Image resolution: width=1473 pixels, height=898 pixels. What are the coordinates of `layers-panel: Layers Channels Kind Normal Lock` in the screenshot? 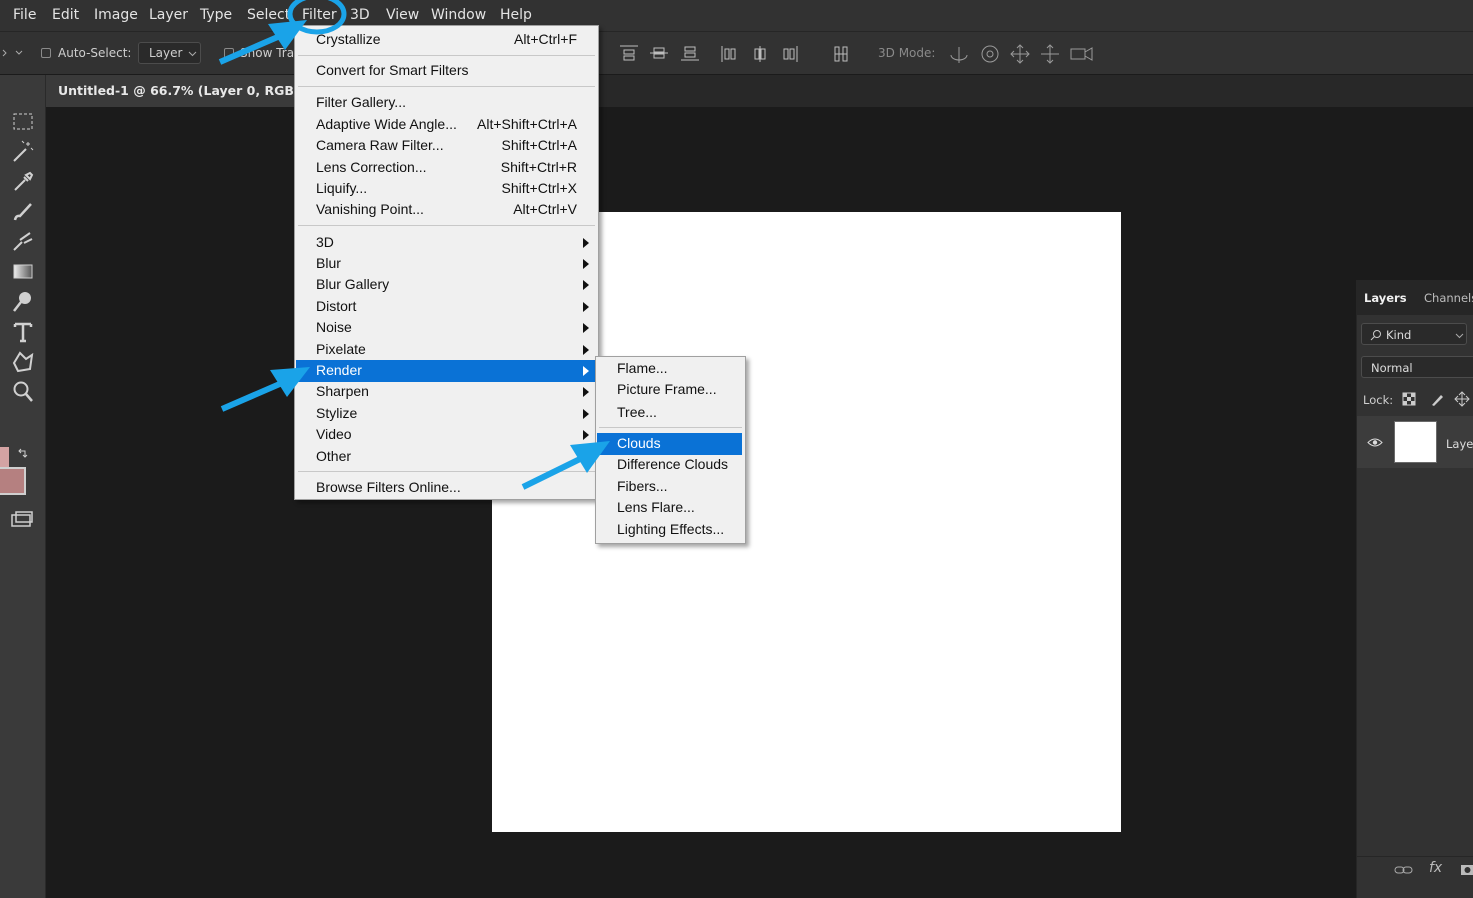 It's located at (1414, 589).